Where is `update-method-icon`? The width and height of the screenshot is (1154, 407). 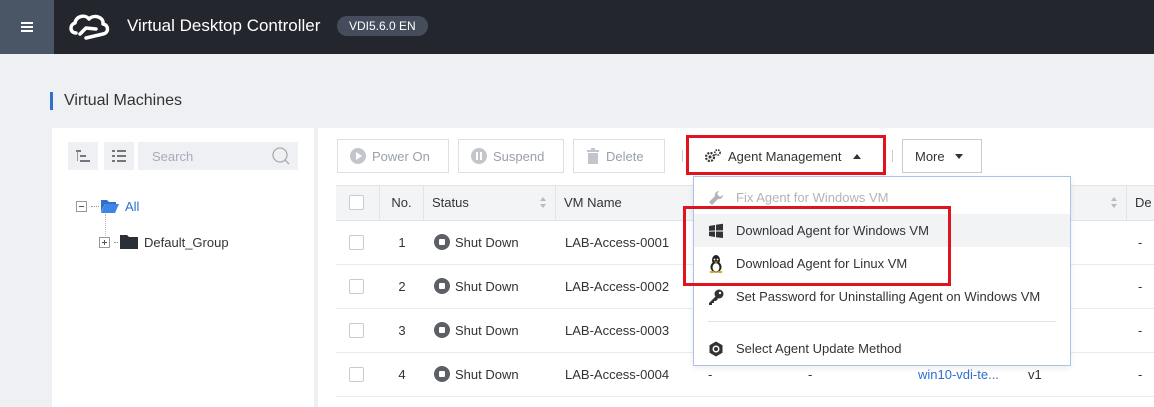
update-method-icon is located at coordinates (716, 349).